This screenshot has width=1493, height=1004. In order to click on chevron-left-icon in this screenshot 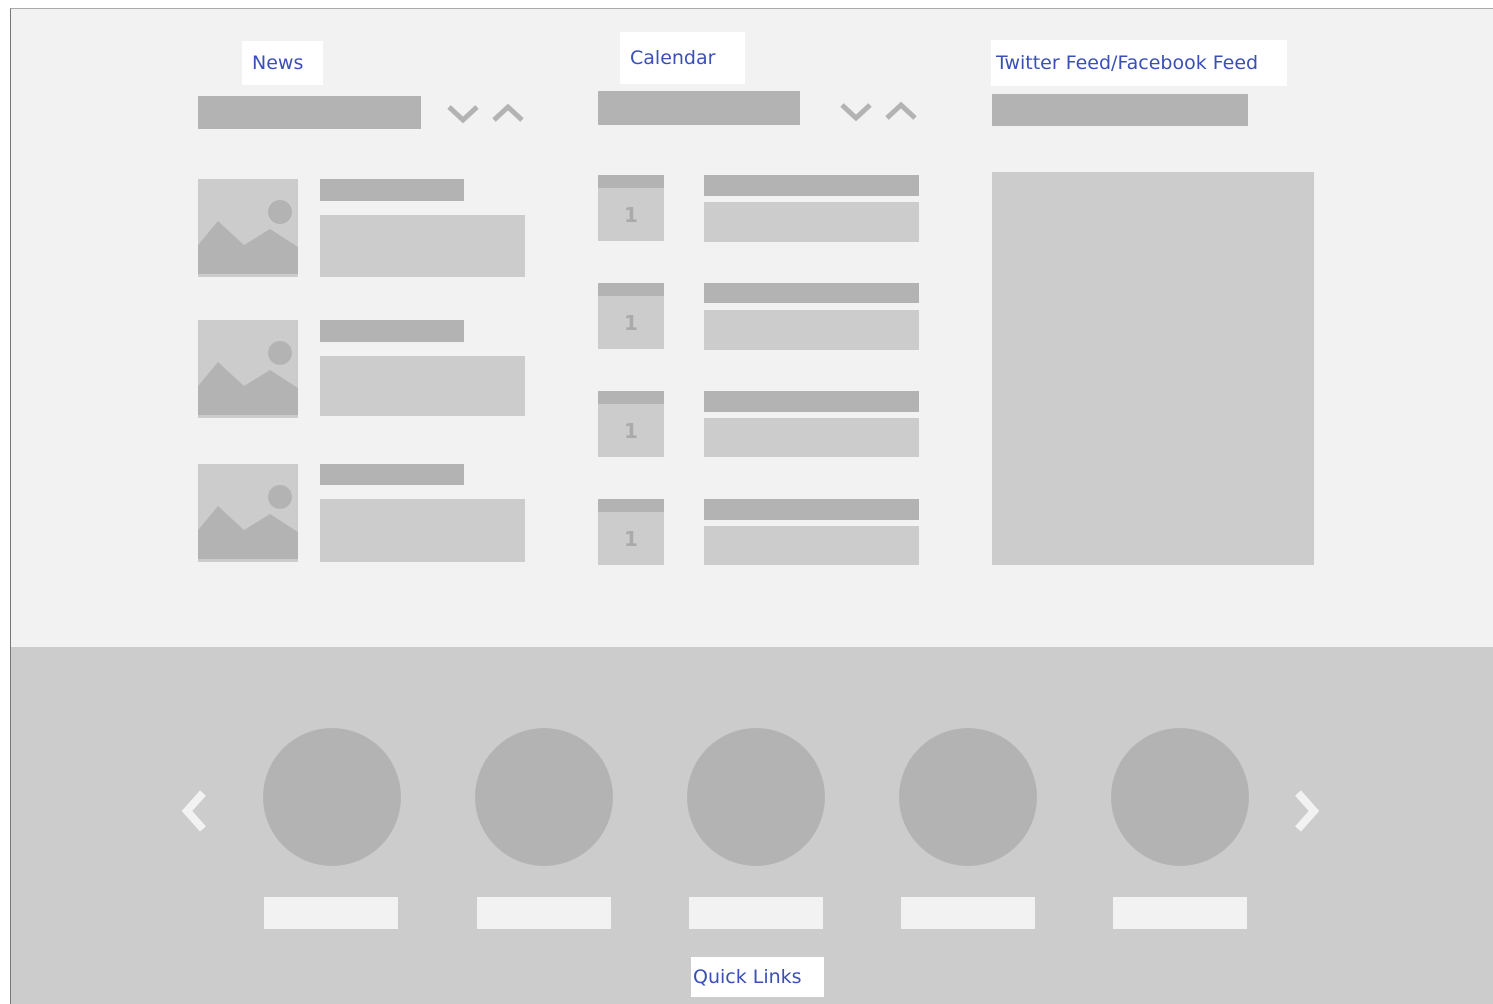, I will do `click(194, 811)`.